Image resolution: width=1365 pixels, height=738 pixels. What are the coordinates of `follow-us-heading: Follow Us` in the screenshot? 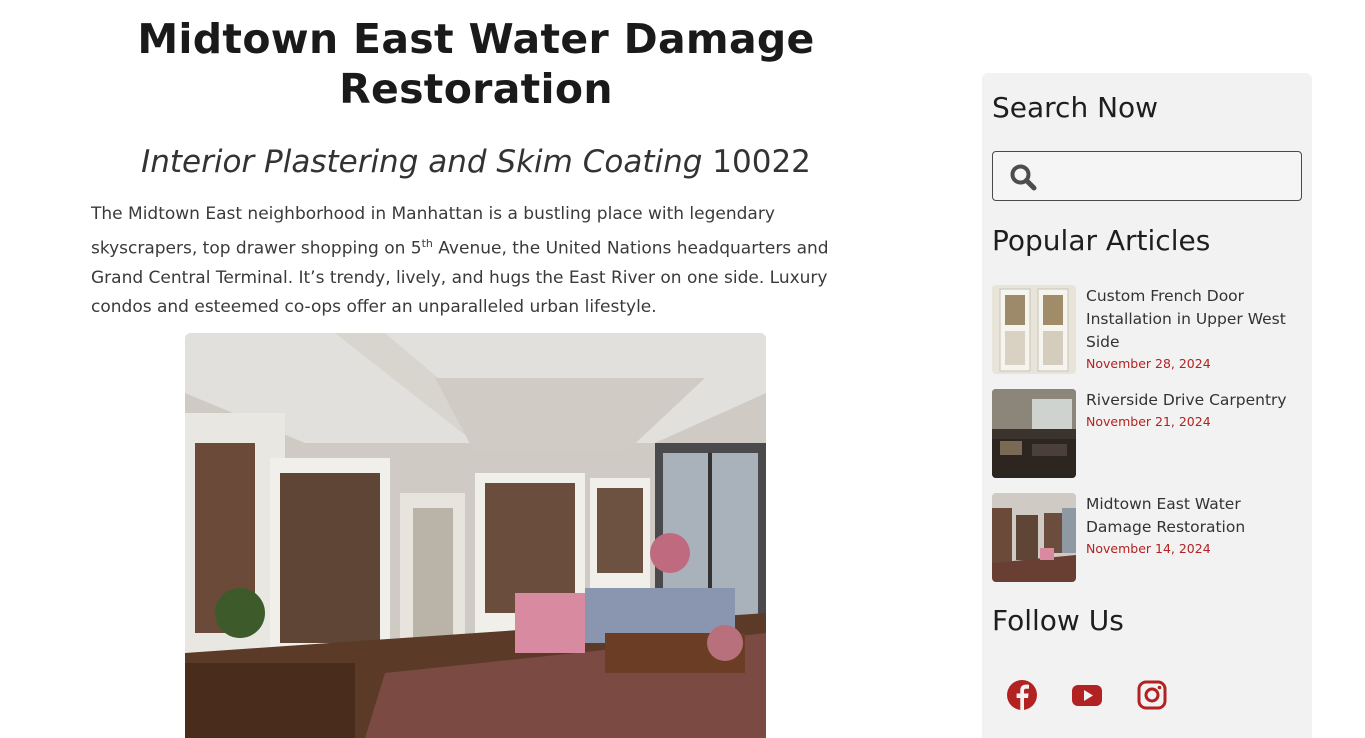 It's located at (1058, 620).